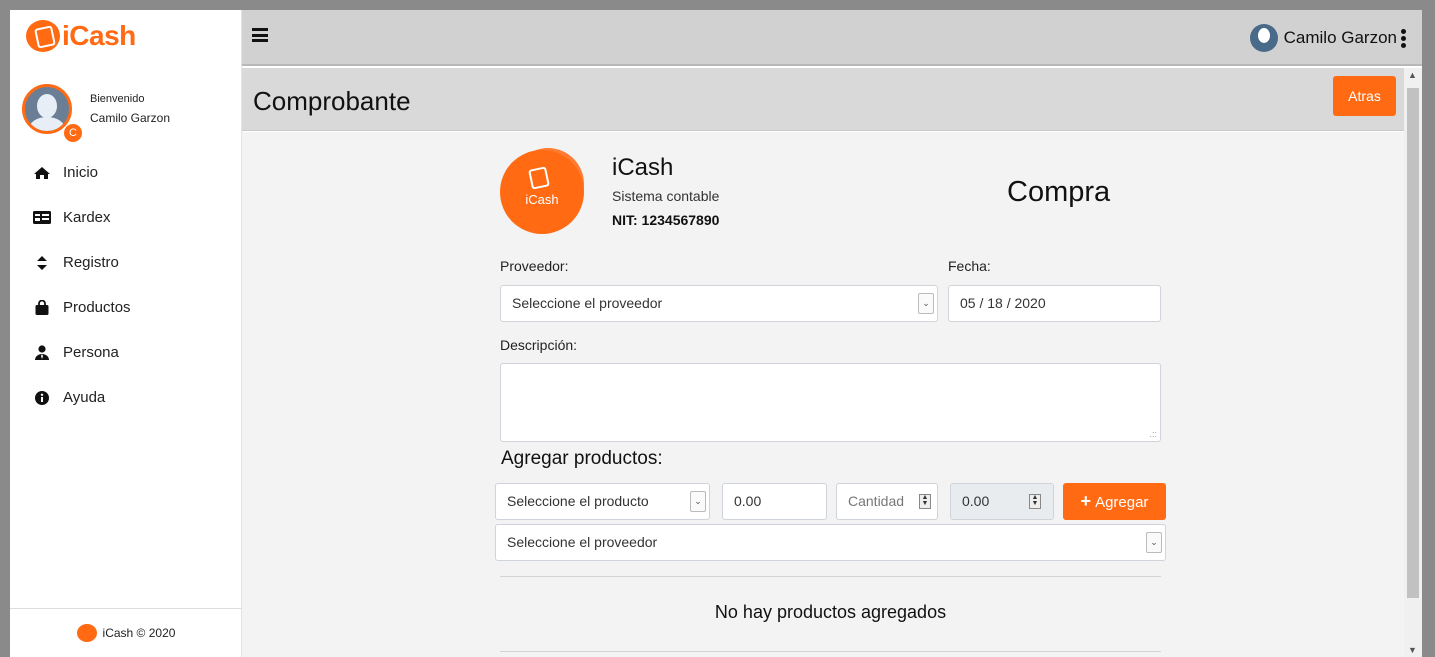 The height and width of the screenshot is (657, 1435). What do you see at coordinates (126, 217) in the screenshot?
I see `sidebar-item-kardex: Kardex` at bounding box center [126, 217].